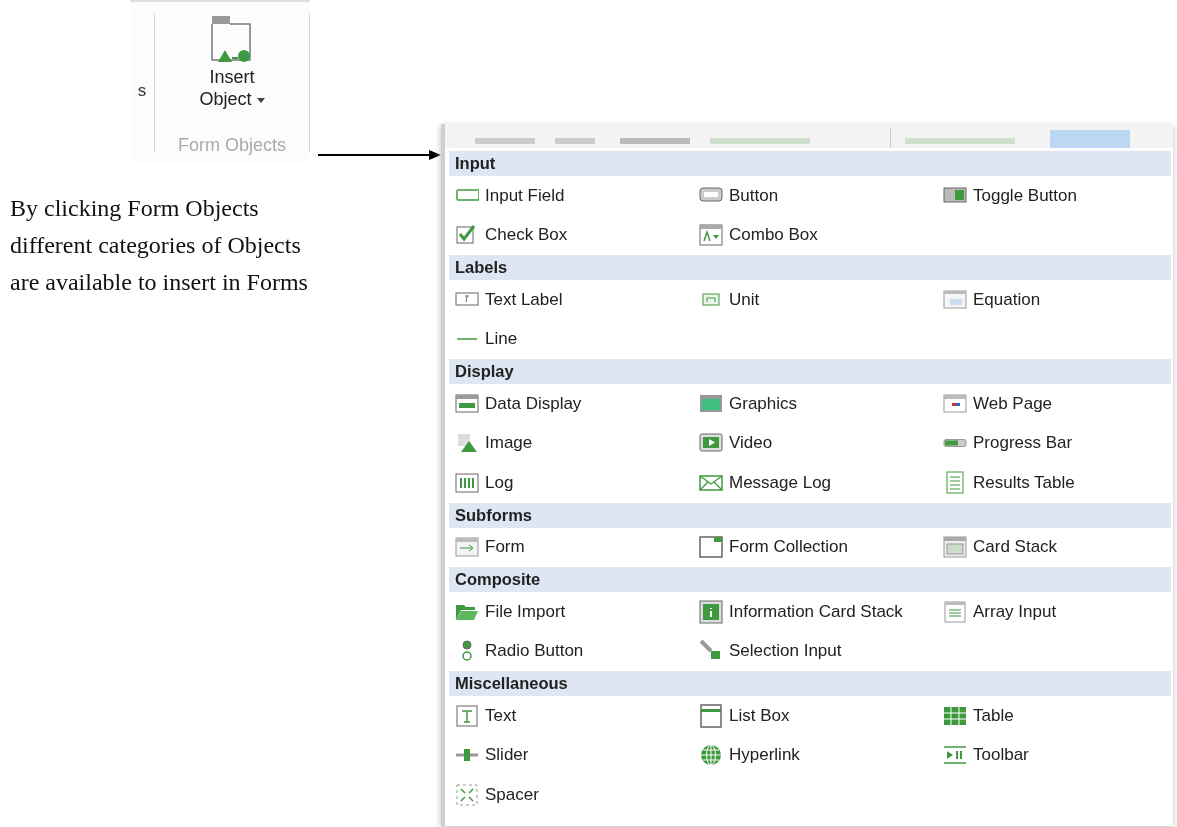 The height and width of the screenshot is (827, 1177). Describe the element at coordinates (711, 547) in the screenshot. I see `window-icon` at that location.